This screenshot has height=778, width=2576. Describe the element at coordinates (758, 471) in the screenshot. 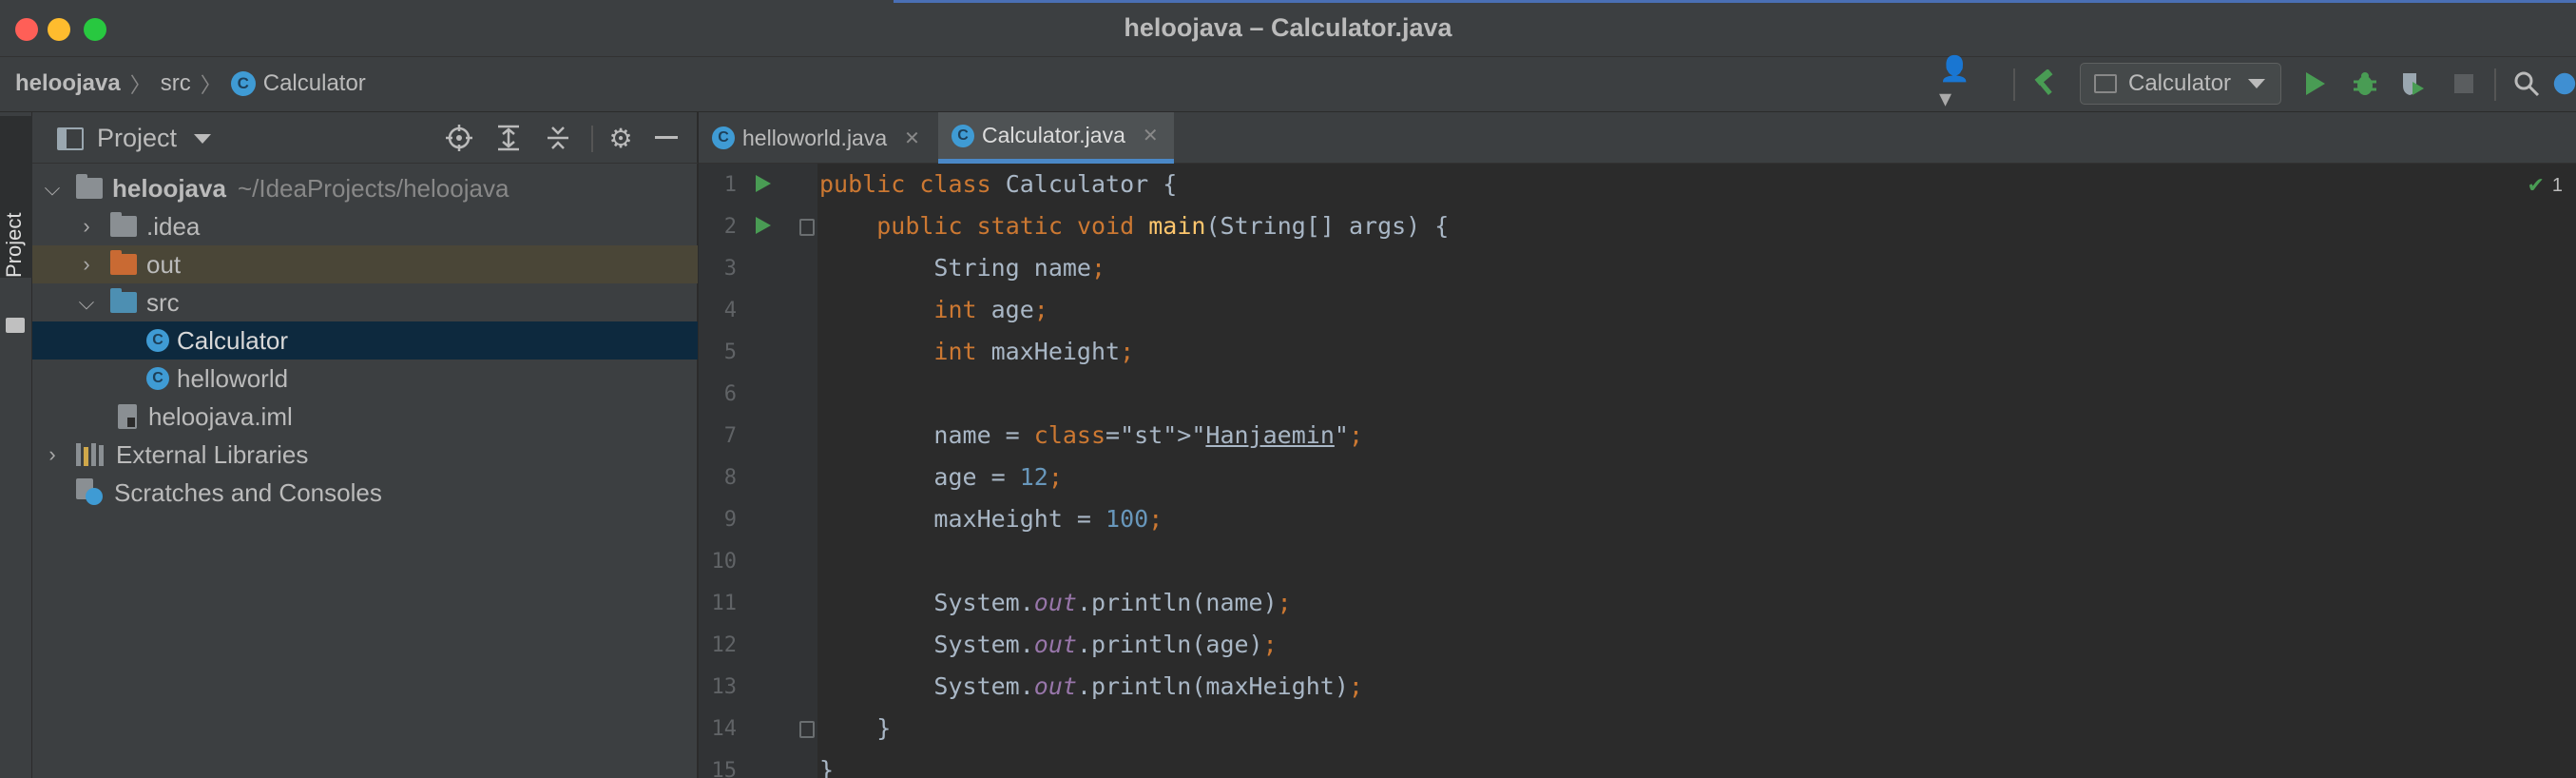

I see `editor-gutter: 1 2 3 4 5 6 7 8 9 10 11 12 13 14 15` at that location.